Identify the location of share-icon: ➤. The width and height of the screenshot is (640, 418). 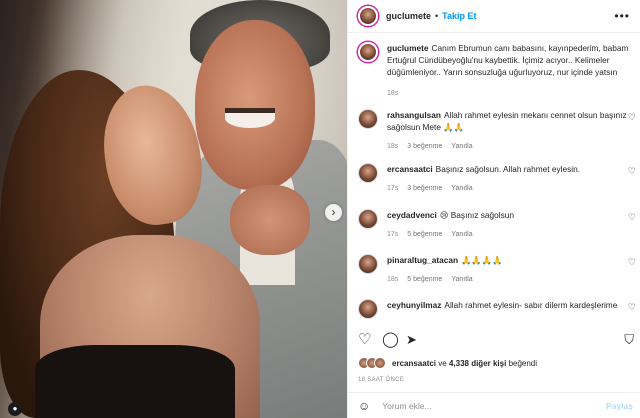
(411, 340).